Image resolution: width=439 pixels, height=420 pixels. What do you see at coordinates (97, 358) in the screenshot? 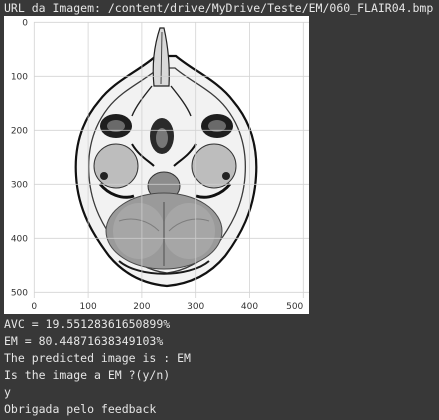
I see `prediction-output: The predicted image is : EM` at bounding box center [97, 358].